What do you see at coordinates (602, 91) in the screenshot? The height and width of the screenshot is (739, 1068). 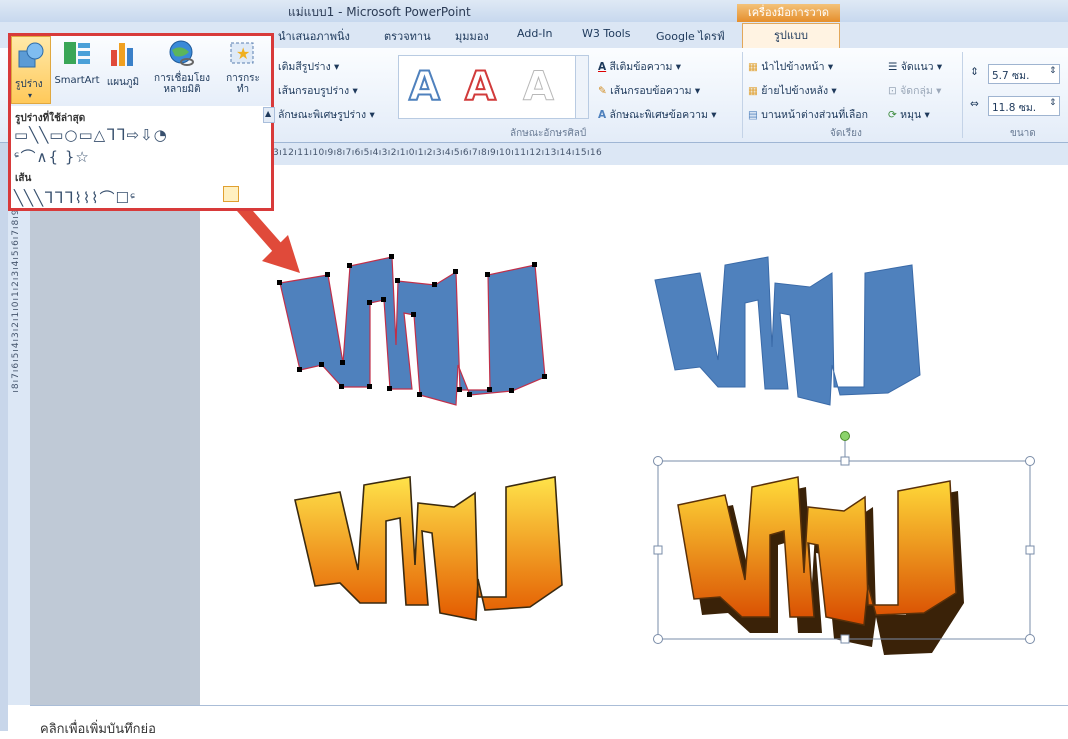 I see `text-outline-icon: ✎` at bounding box center [602, 91].